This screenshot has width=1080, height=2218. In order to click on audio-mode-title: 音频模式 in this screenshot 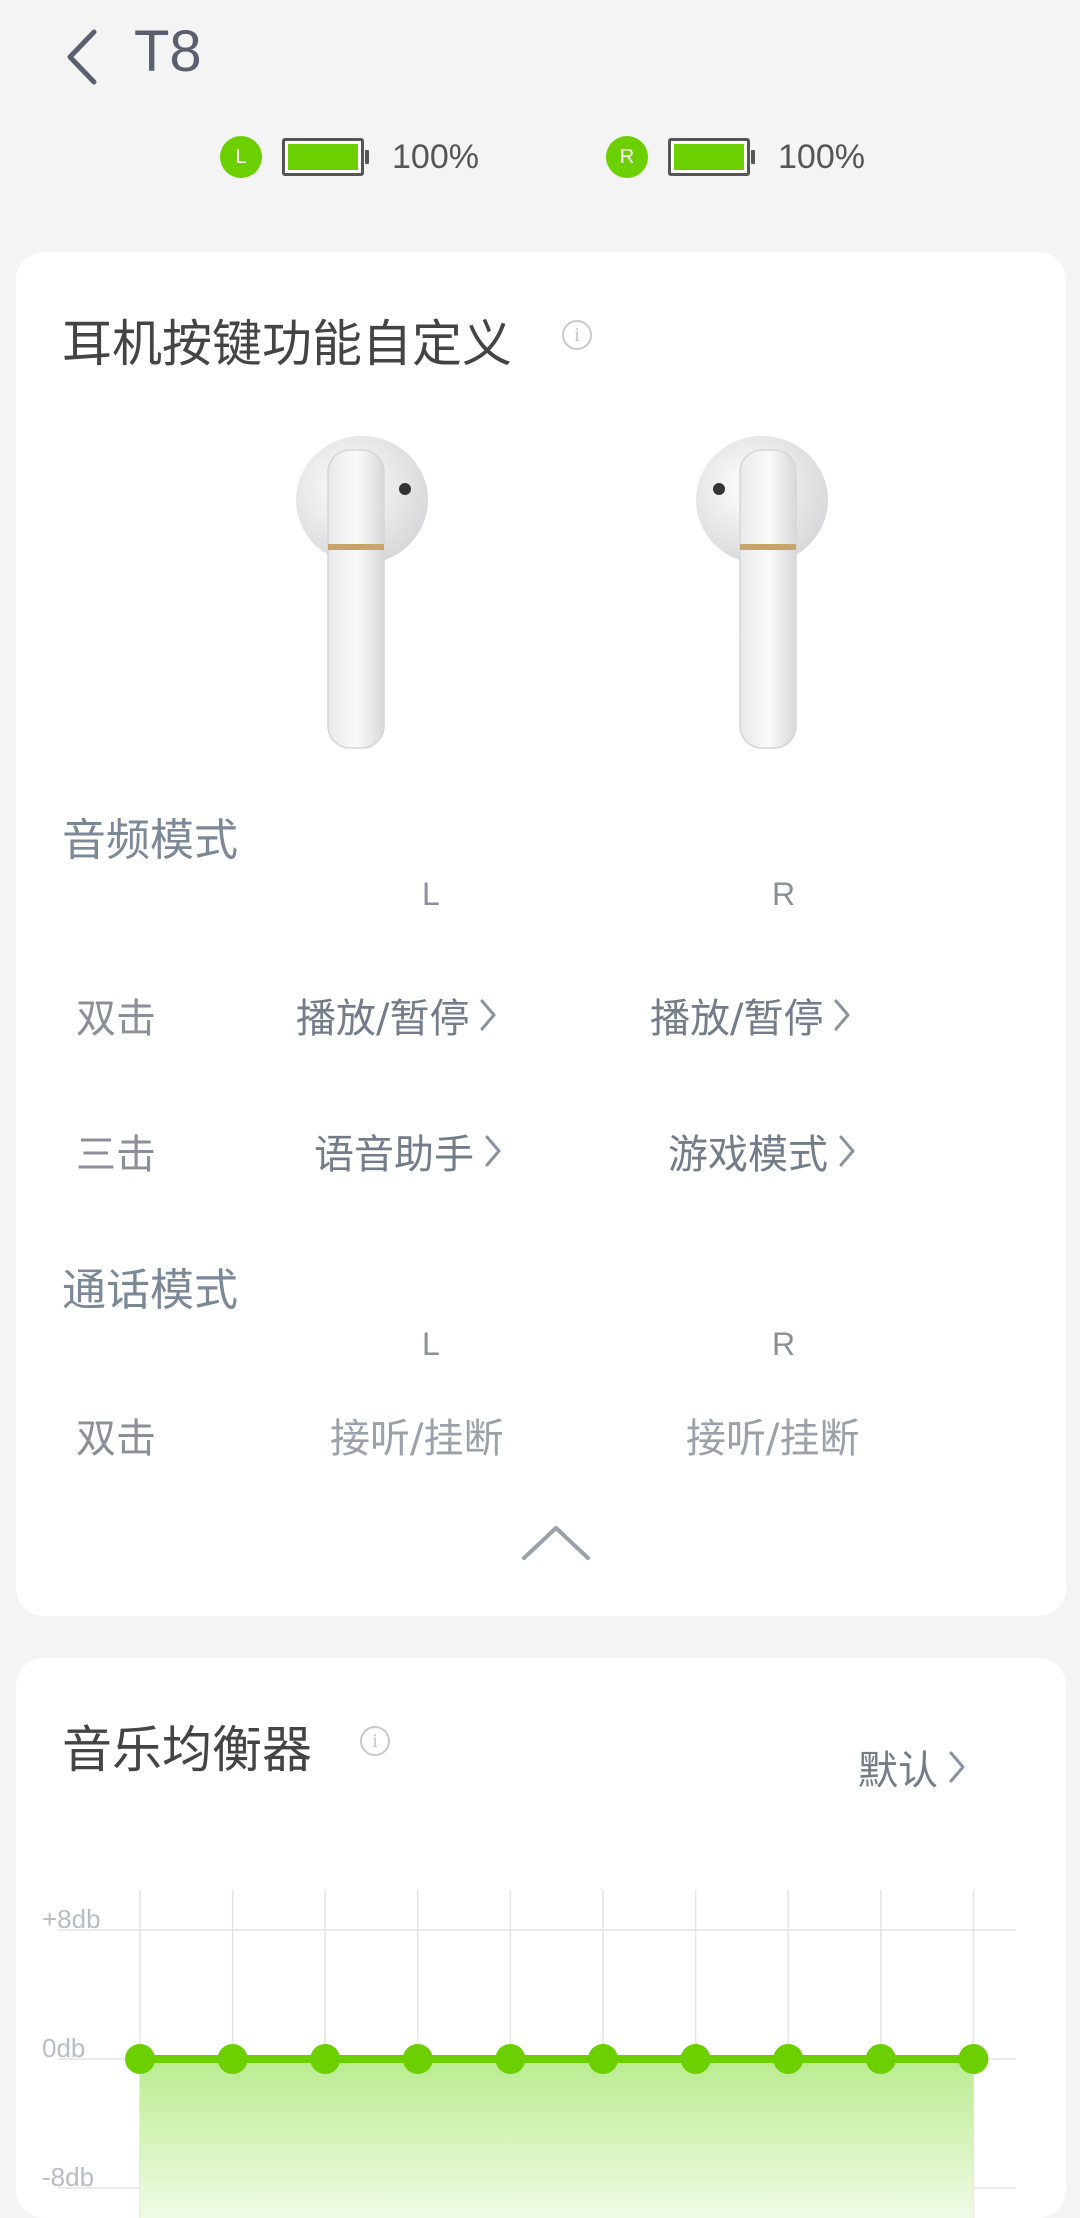, I will do `click(150, 840)`.